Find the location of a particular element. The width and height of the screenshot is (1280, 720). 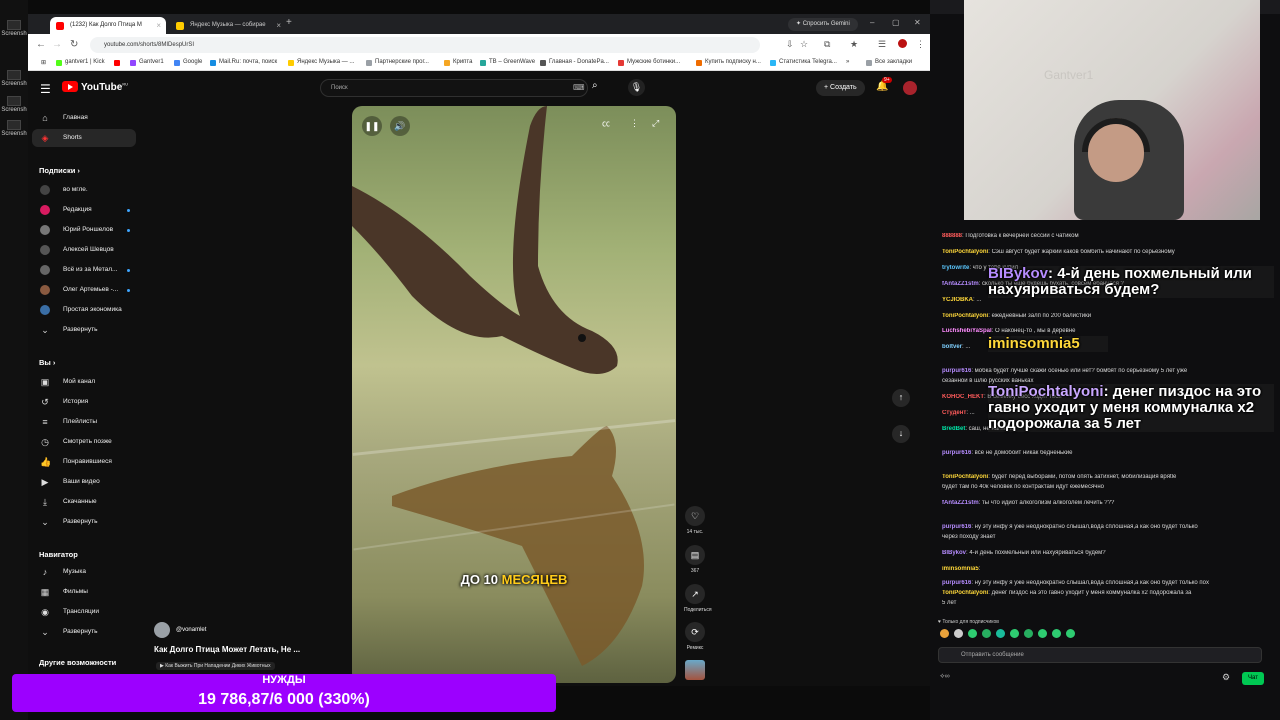

you-heading: Вы › is located at coordinates (47, 362).